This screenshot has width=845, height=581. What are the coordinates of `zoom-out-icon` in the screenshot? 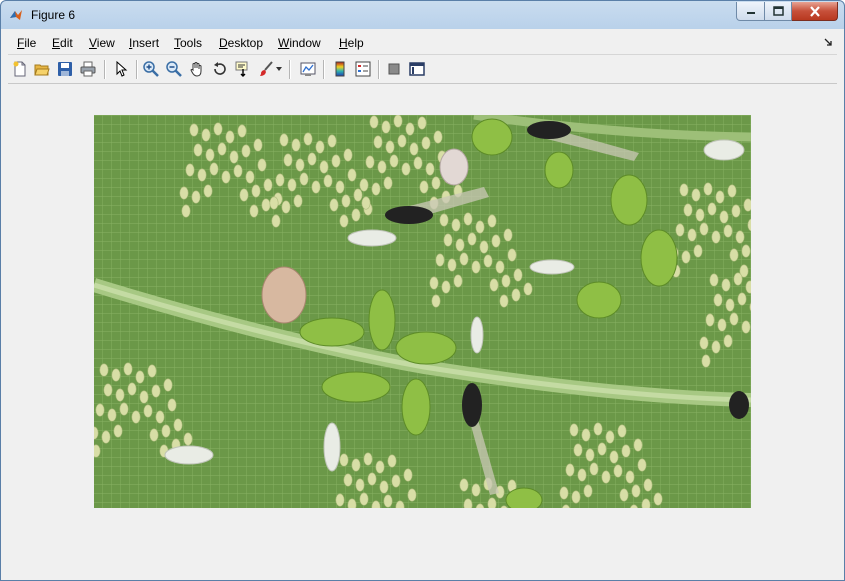 It's located at (174, 69).